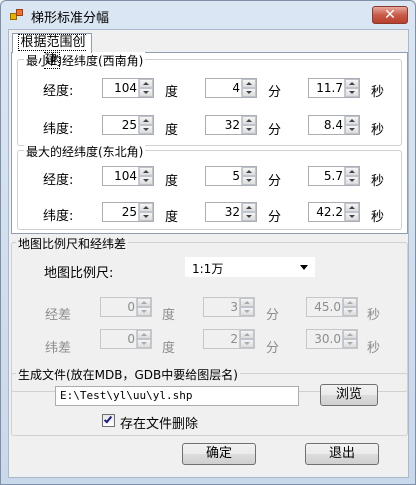 This screenshot has height=485, width=416. Describe the element at coordinates (72, 243) in the screenshot. I see `scale-group-title: 地图比例尺和经纬差` at that location.